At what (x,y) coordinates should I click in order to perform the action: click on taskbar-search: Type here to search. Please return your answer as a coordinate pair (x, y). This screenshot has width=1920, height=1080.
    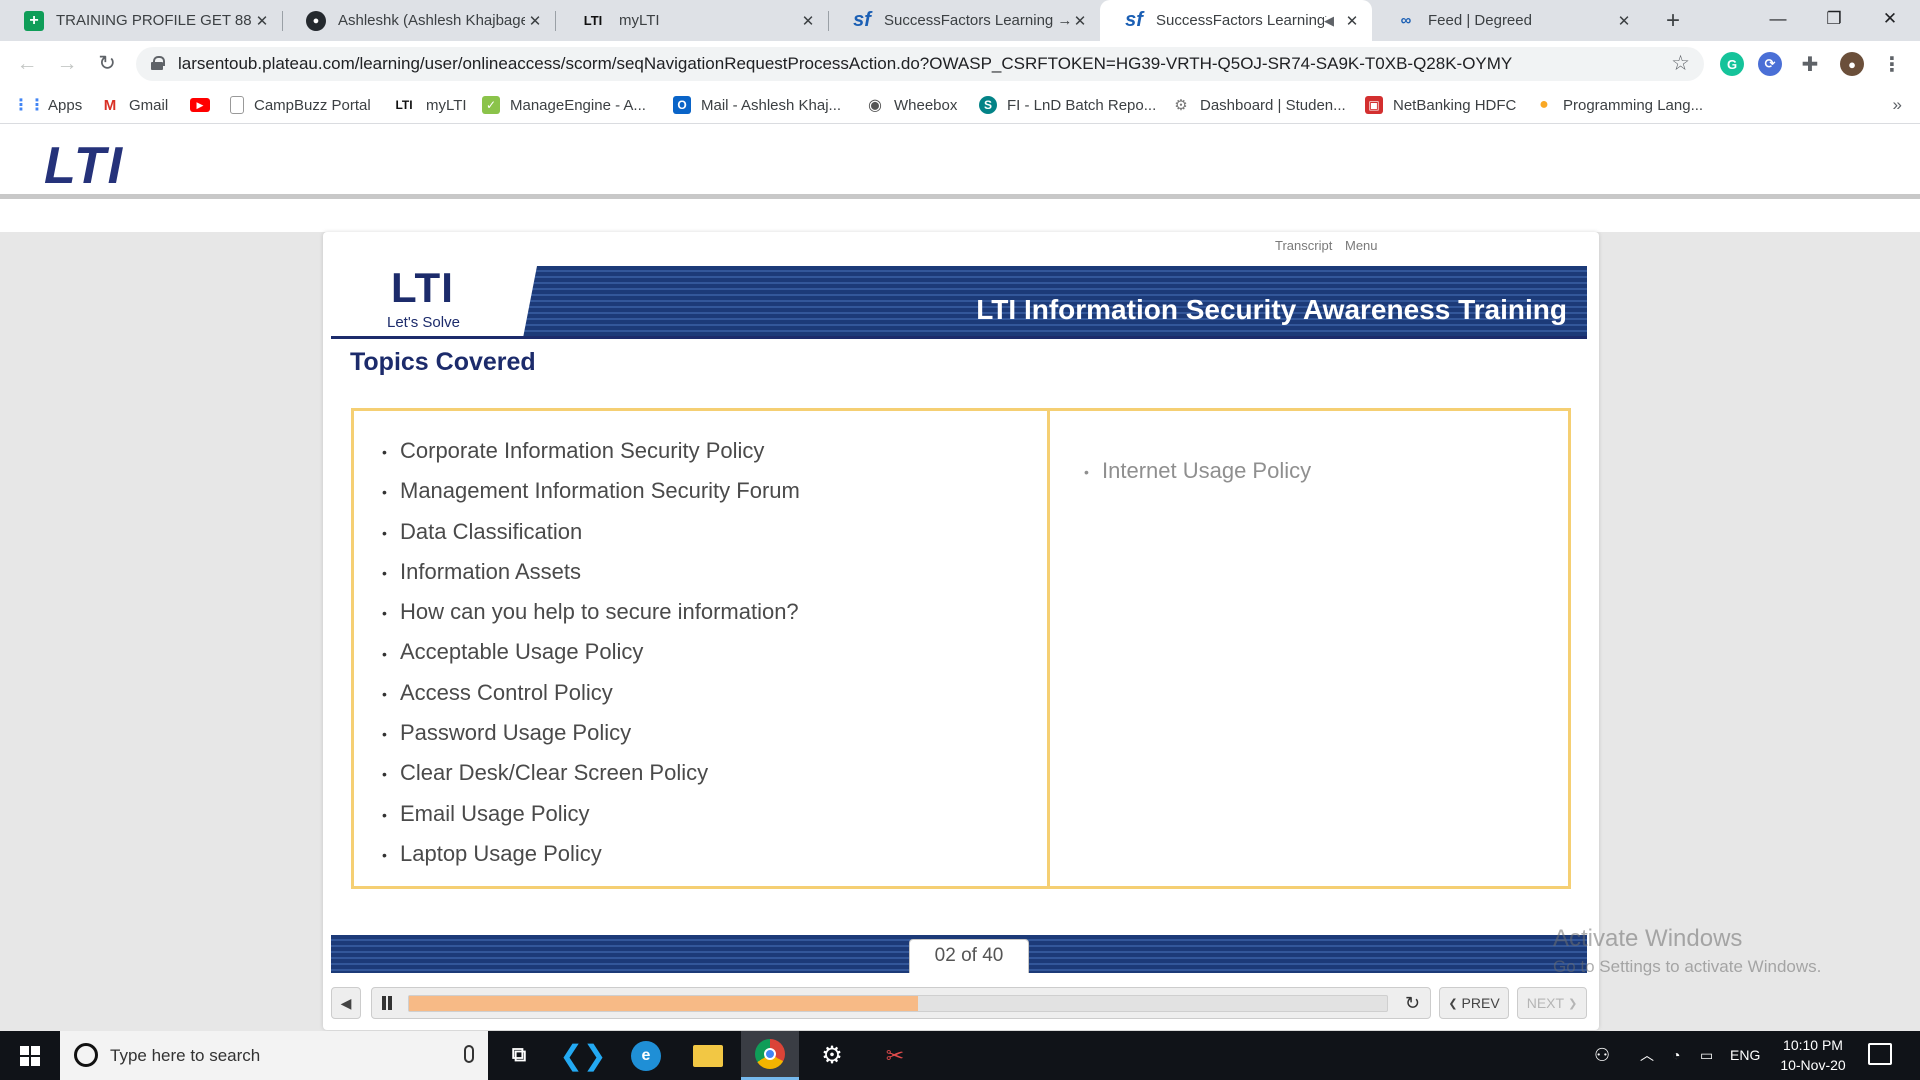
    Looking at the image, I should click on (274, 1055).